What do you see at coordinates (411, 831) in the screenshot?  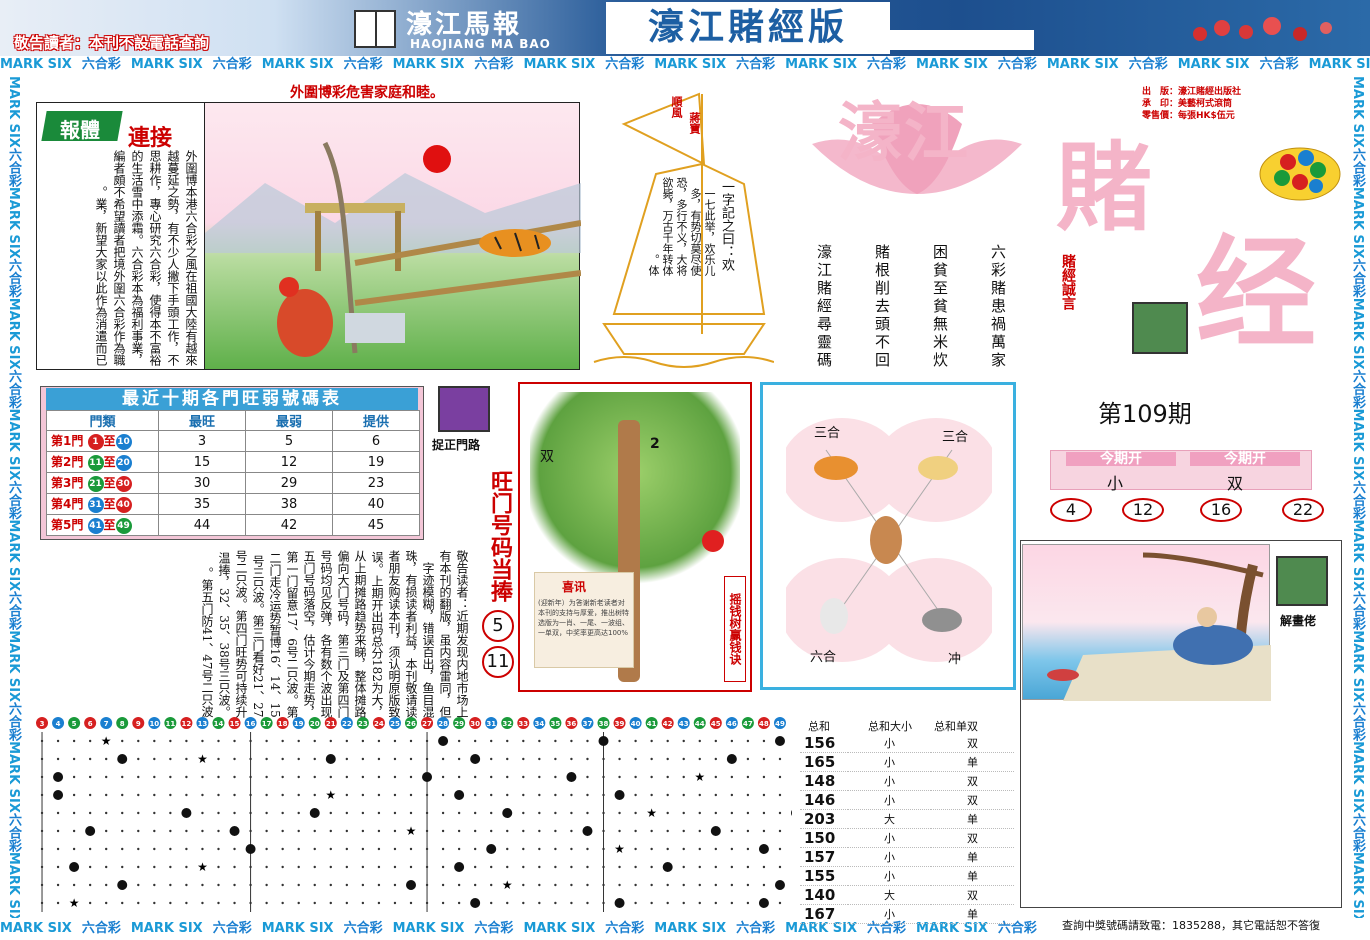 I see `trend-star: ★` at bounding box center [411, 831].